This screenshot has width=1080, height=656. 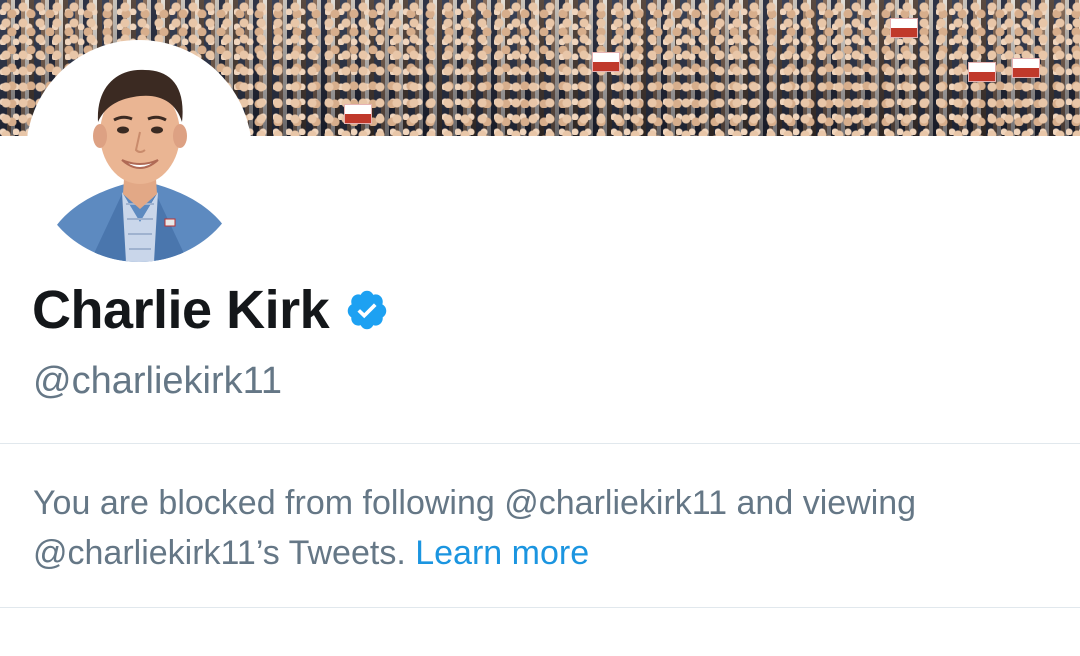 I want to click on avatar-portrait, so click(x=139, y=153).